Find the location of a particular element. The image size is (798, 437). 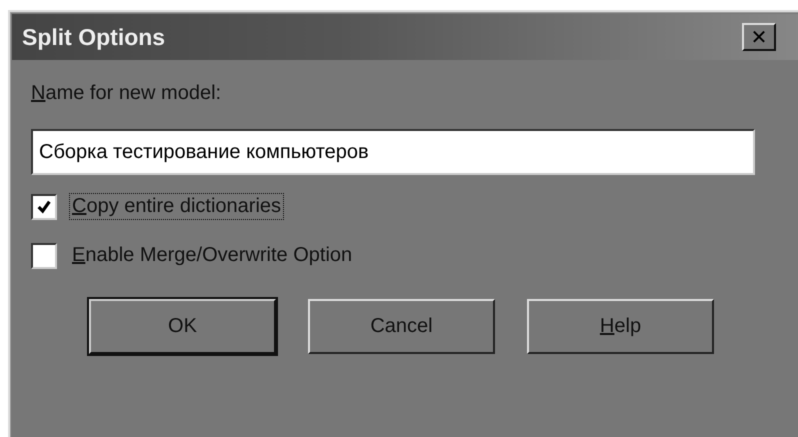

checkmark-icon is located at coordinates (44, 206).